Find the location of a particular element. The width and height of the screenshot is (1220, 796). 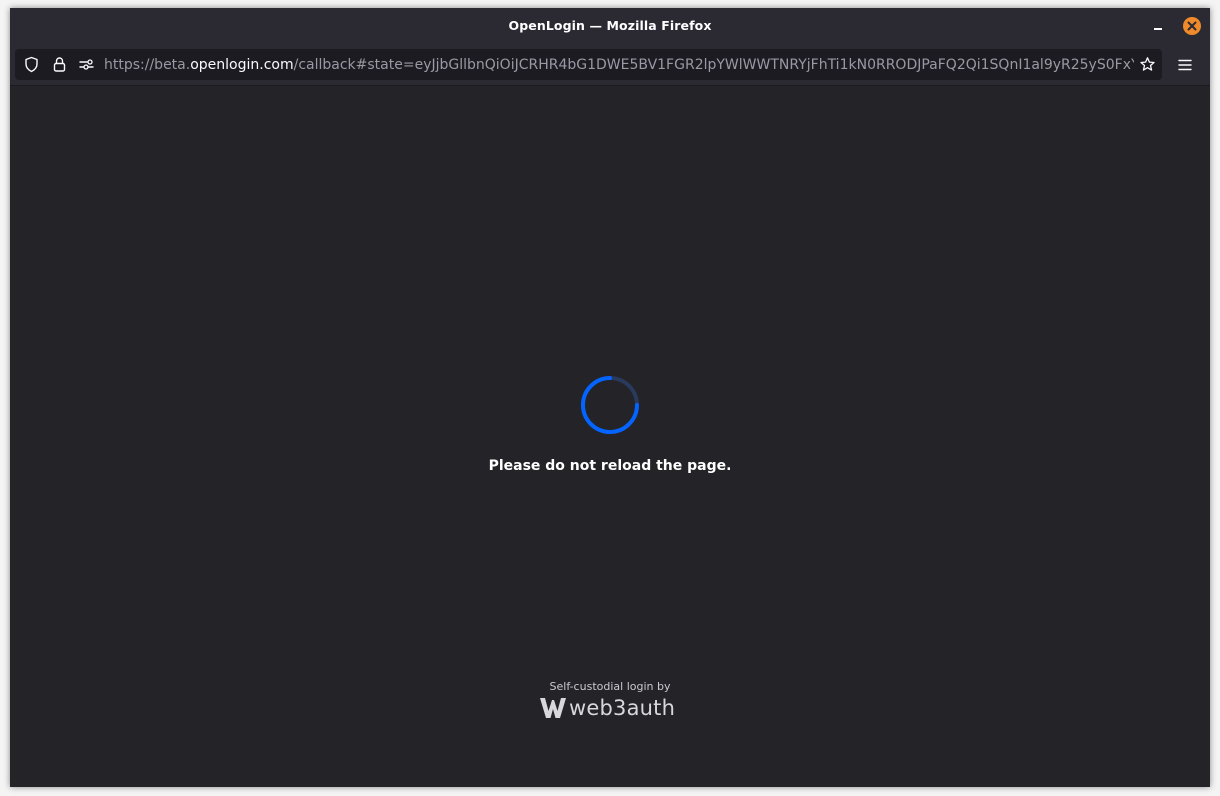

url-host: openlogin.com is located at coordinates (242, 65).